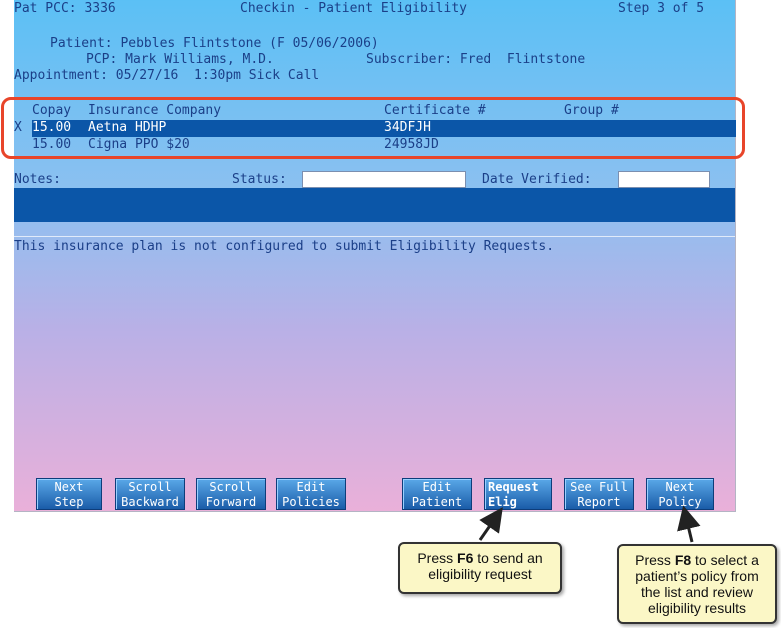 This screenshot has width=781, height=628. I want to click on f6-arrow, so click(490, 524).